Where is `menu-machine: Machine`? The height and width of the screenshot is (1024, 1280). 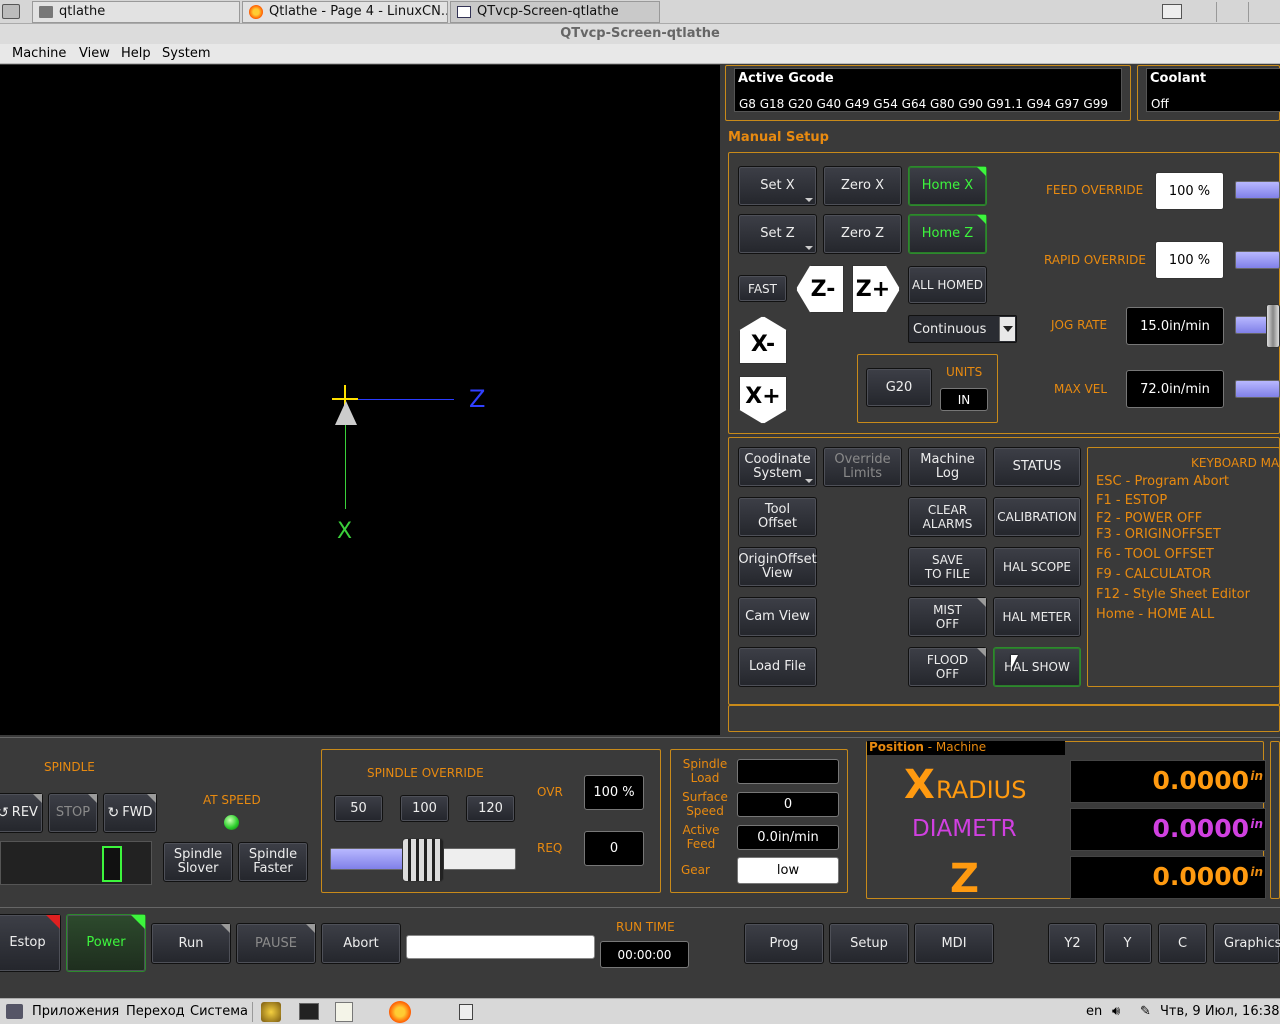 menu-machine: Machine is located at coordinates (39, 53).